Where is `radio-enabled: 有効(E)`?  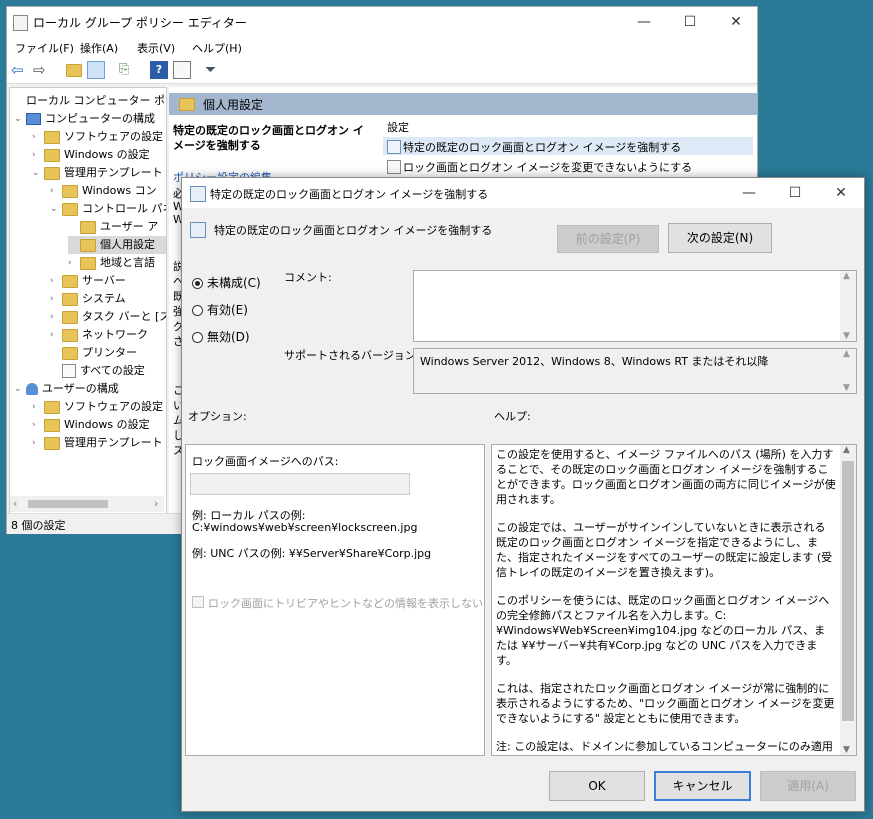 radio-enabled: 有効(E) is located at coordinates (220, 309).